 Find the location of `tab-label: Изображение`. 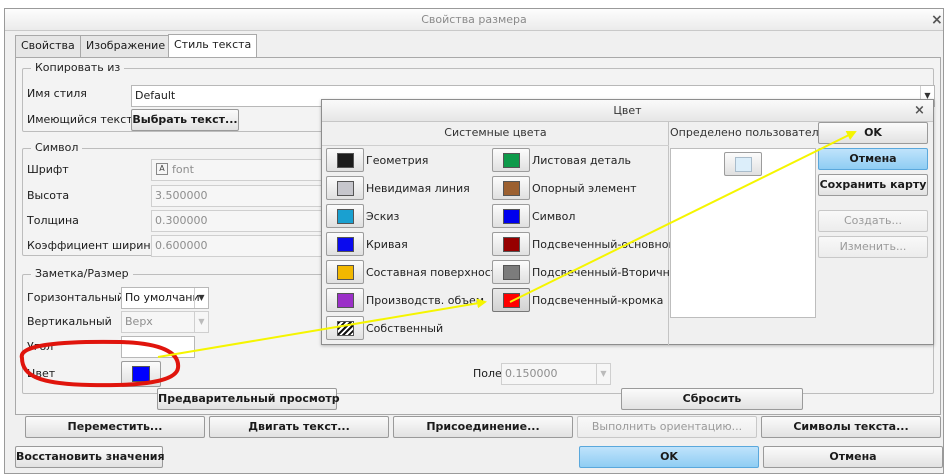

tab-label: Изображение is located at coordinates (126, 45).